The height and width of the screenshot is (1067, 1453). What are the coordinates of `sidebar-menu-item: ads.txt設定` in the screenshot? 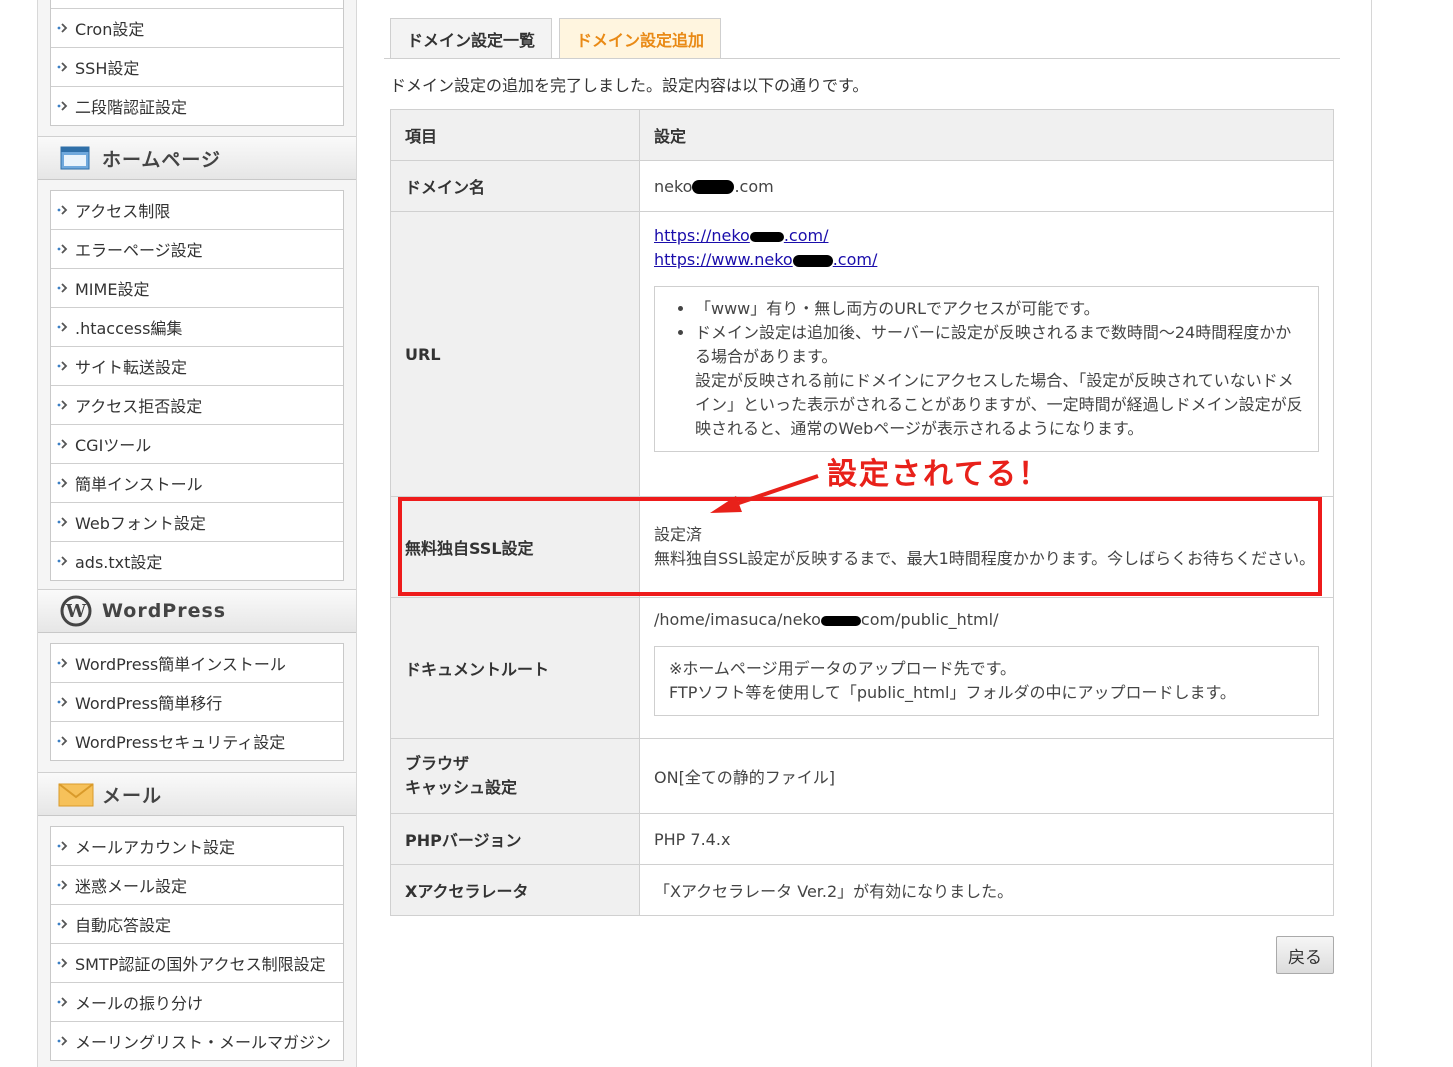 It's located at (197, 561).